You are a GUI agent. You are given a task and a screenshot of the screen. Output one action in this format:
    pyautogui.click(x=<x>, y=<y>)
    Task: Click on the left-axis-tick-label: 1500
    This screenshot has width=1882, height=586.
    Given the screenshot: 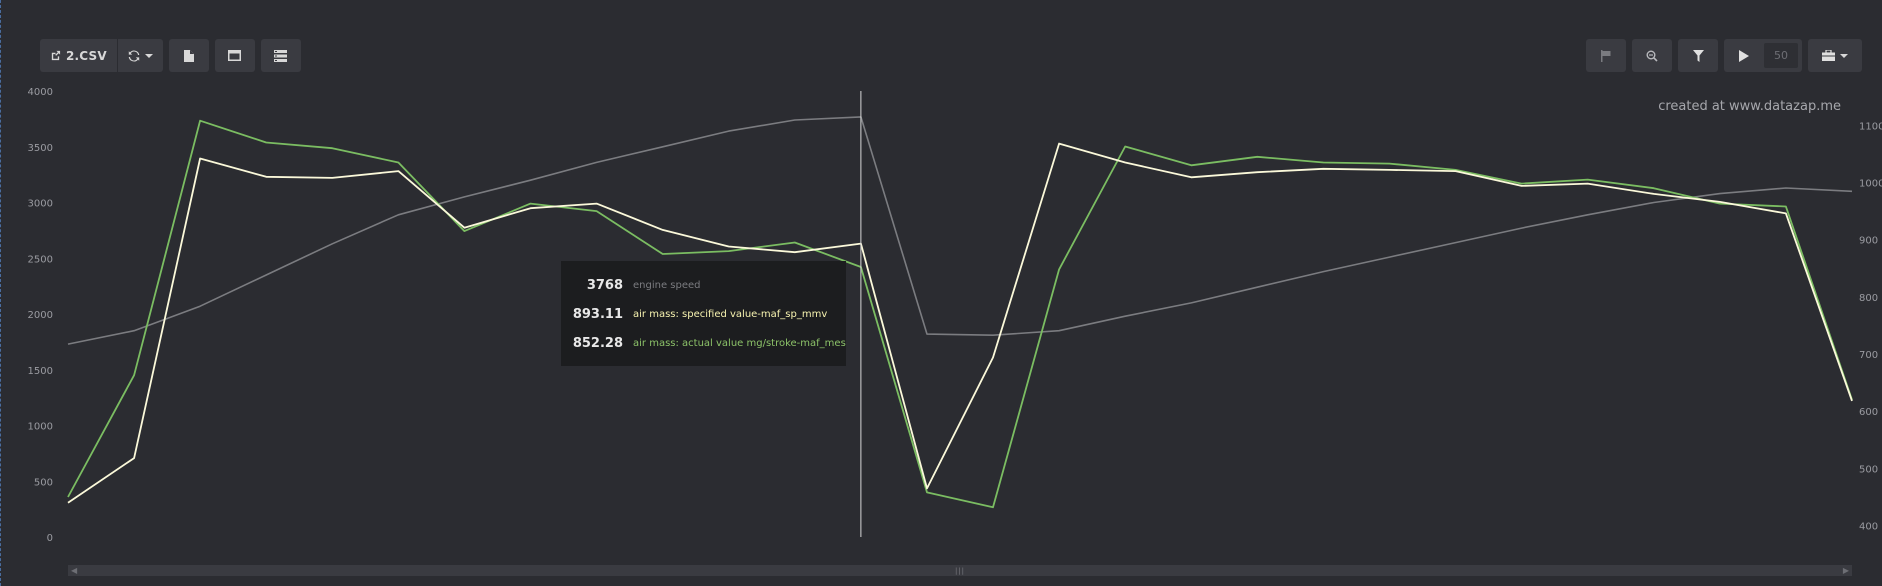 What is the action you would take?
    pyautogui.click(x=40, y=371)
    